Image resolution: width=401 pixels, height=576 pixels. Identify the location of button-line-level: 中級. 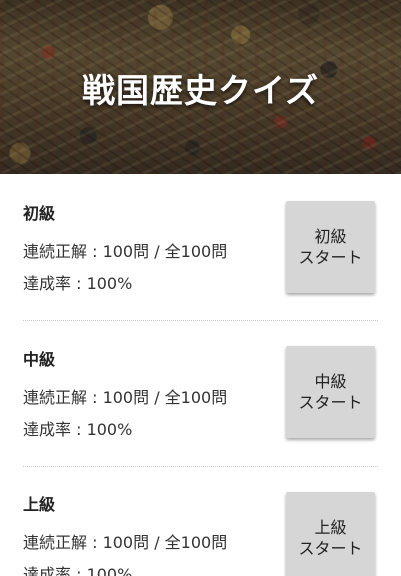
(330, 381).